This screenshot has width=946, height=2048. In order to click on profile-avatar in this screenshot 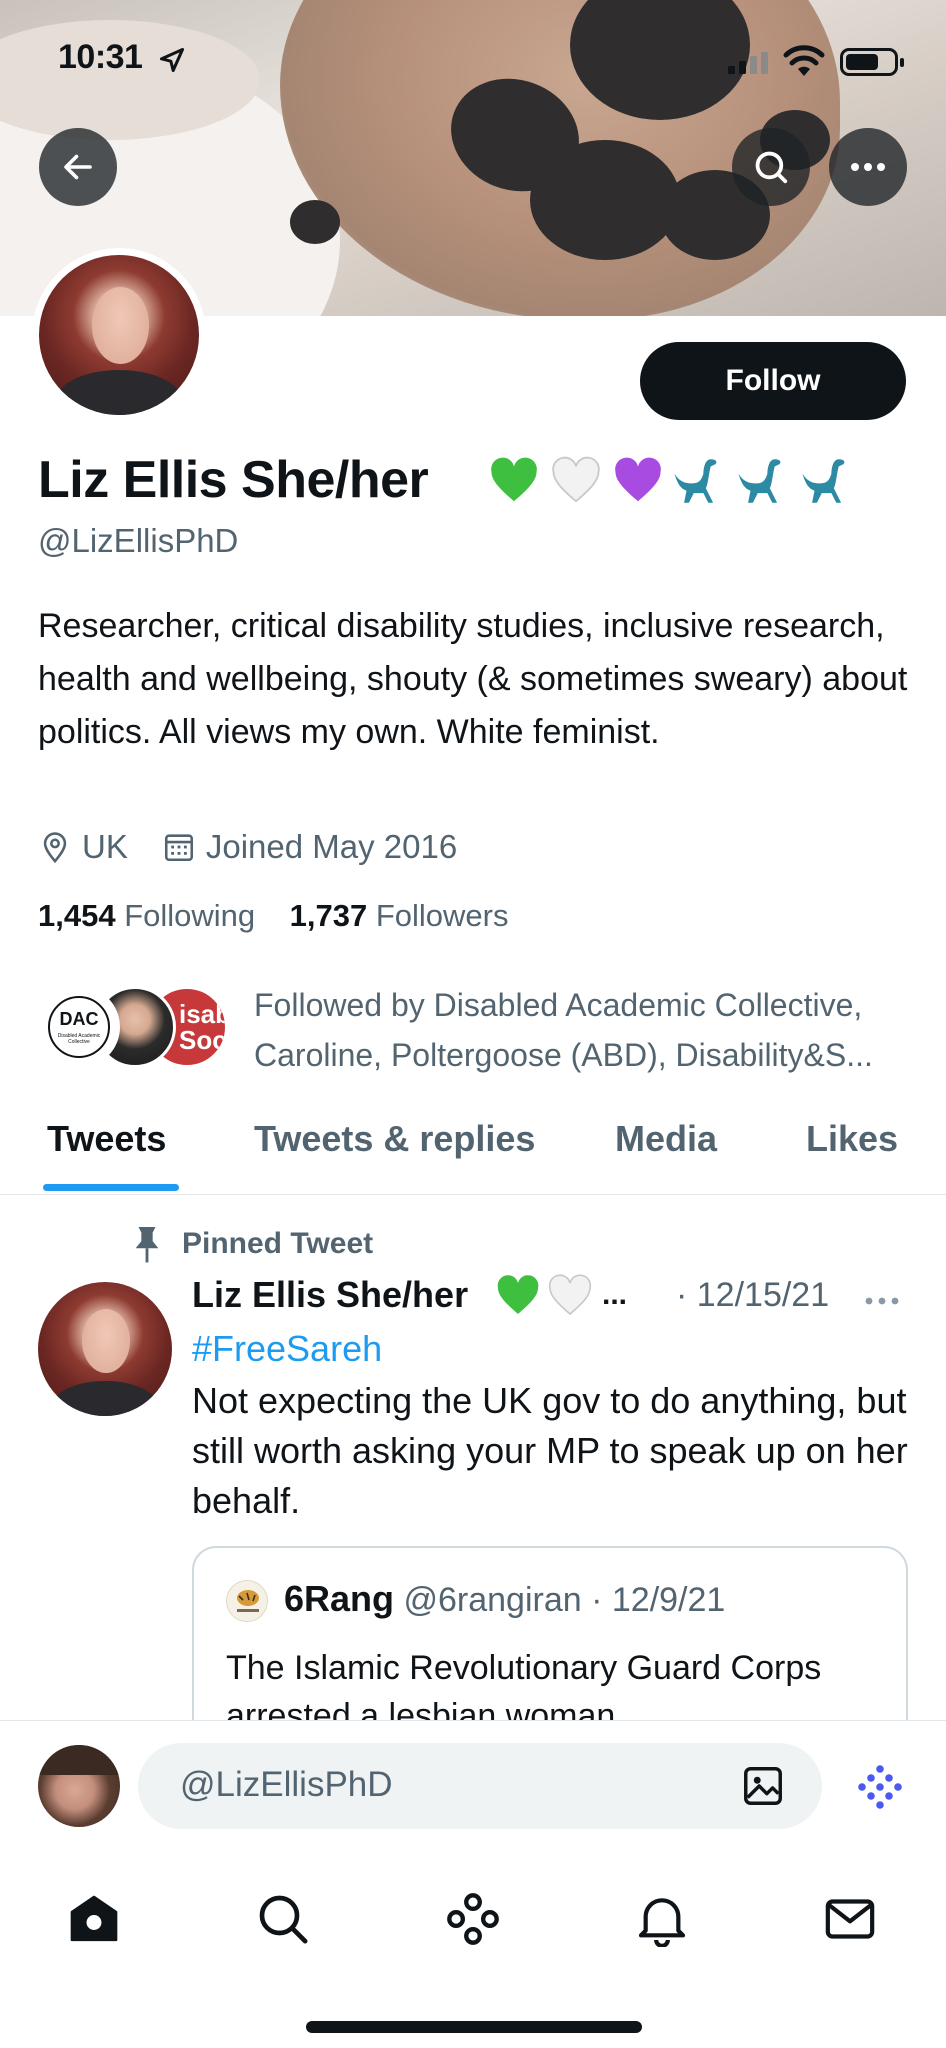, I will do `click(119, 335)`.